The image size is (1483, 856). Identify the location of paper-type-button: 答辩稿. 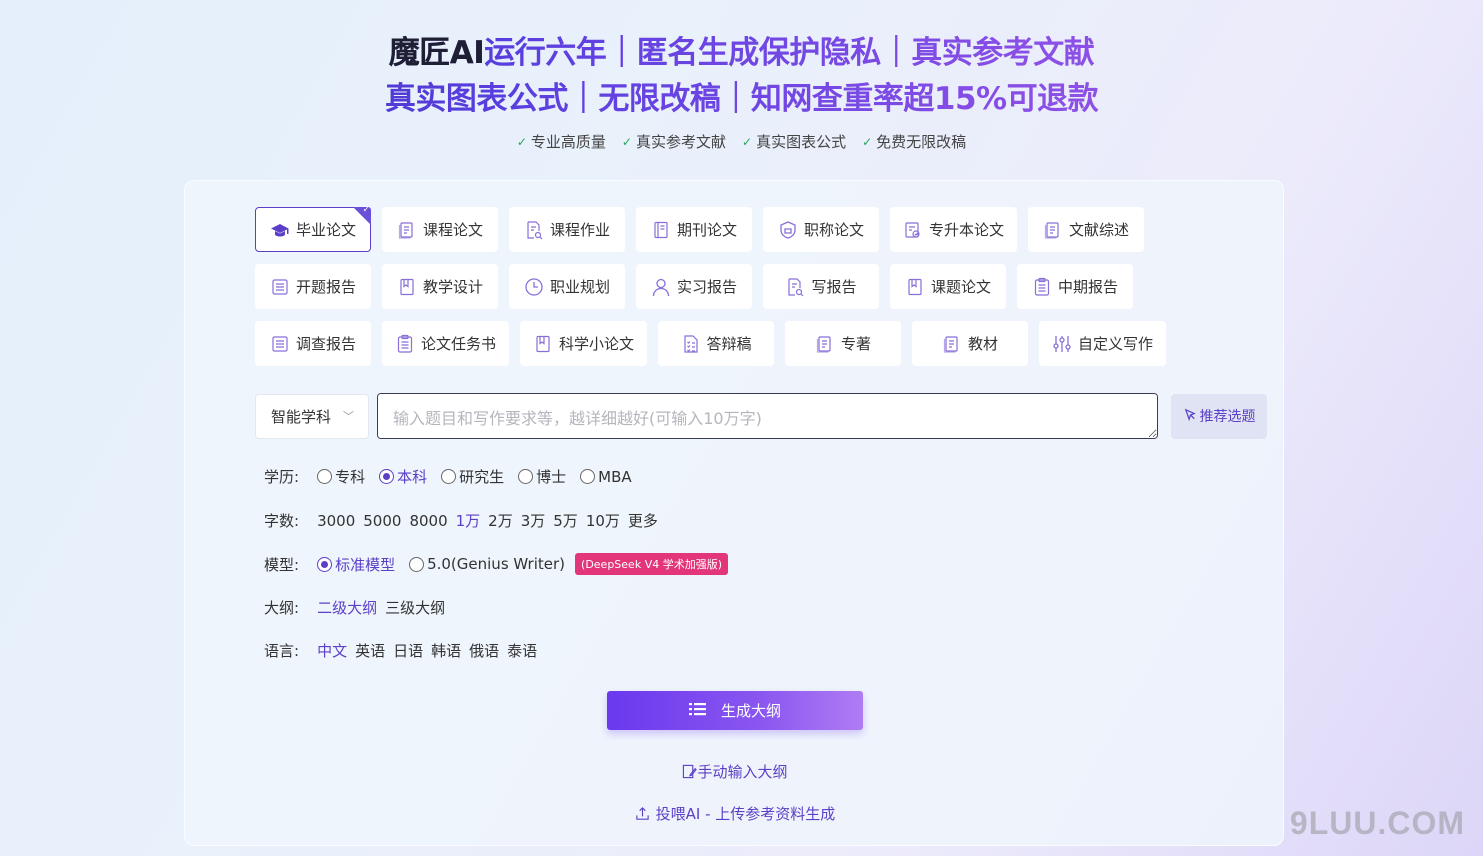
(716, 343).